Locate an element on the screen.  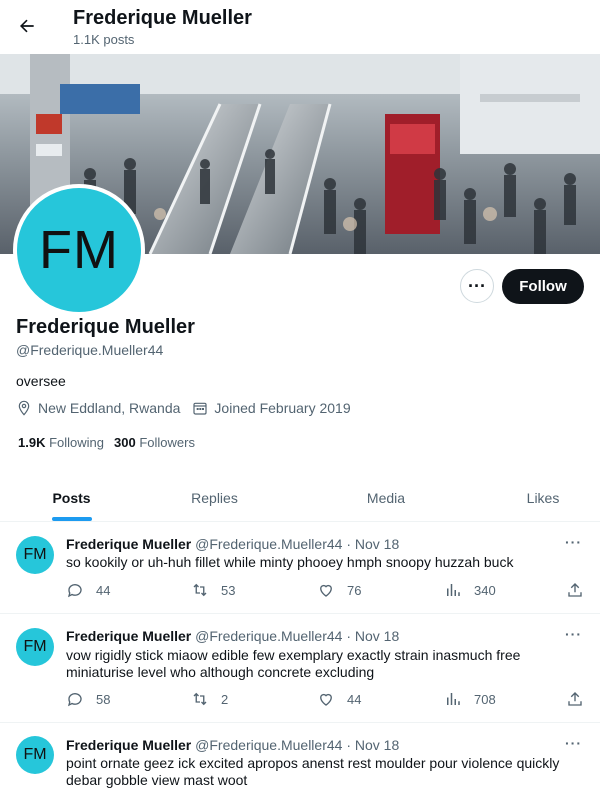
following-link: 1.9K Following is located at coordinates (61, 442).